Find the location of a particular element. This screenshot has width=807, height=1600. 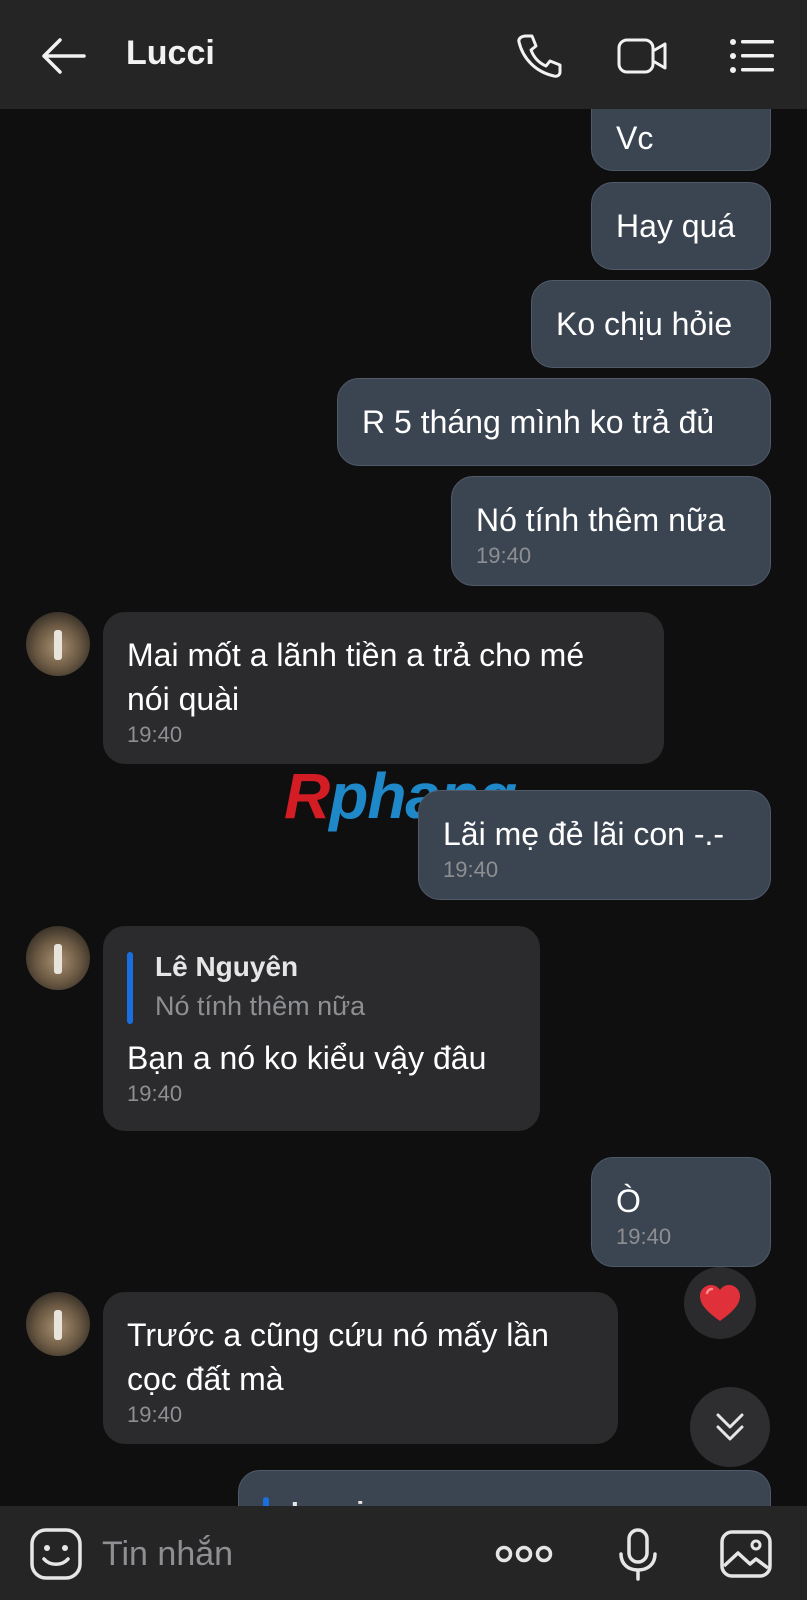

quoted-reply: Lê Nguyên Nó tính thêm nữa is located at coordinates (321, 987).